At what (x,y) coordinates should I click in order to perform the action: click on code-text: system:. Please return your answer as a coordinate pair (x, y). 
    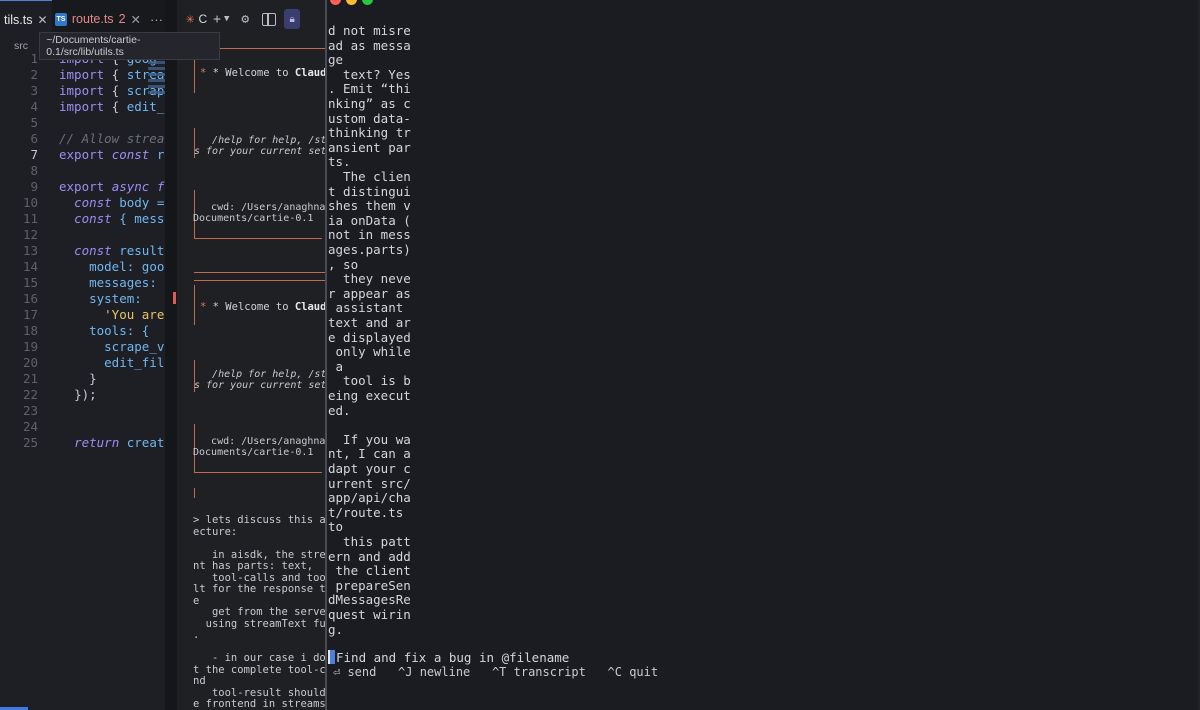
    Looking at the image, I should click on (115, 298).